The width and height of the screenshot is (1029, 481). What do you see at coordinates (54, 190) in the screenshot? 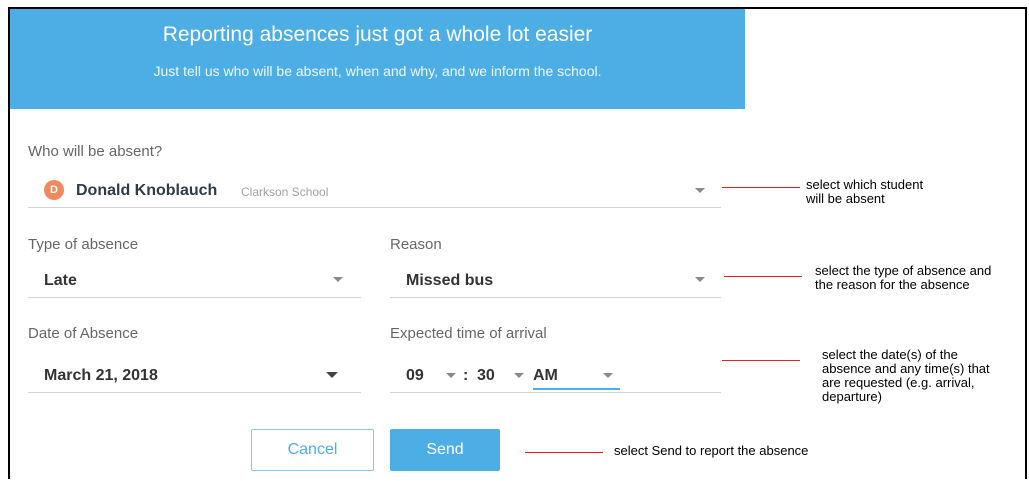
I see `avatar: D` at bounding box center [54, 190].